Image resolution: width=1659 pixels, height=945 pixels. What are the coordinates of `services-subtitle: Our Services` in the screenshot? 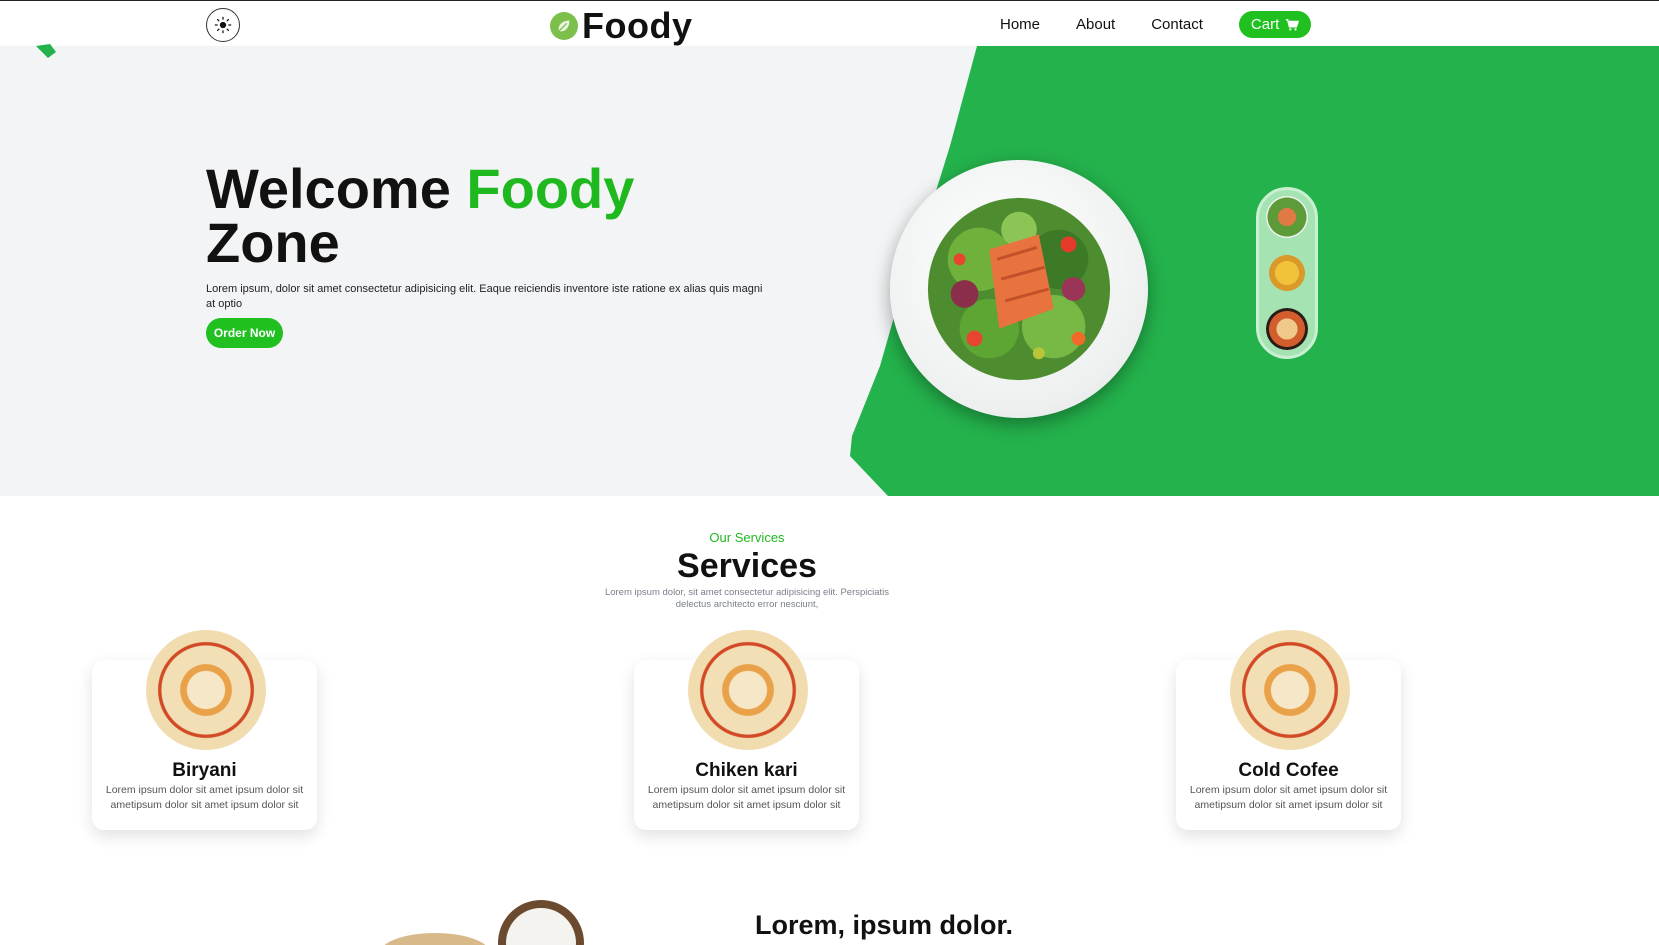 It's located at (747, 537).